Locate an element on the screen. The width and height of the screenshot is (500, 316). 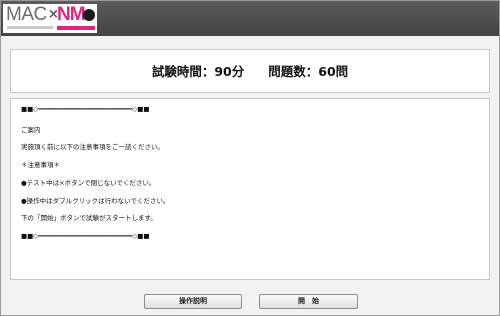
notice-intro: 実施頂く前に以下の注意事項をご一読ください。 is located at coordinates (92, 147).